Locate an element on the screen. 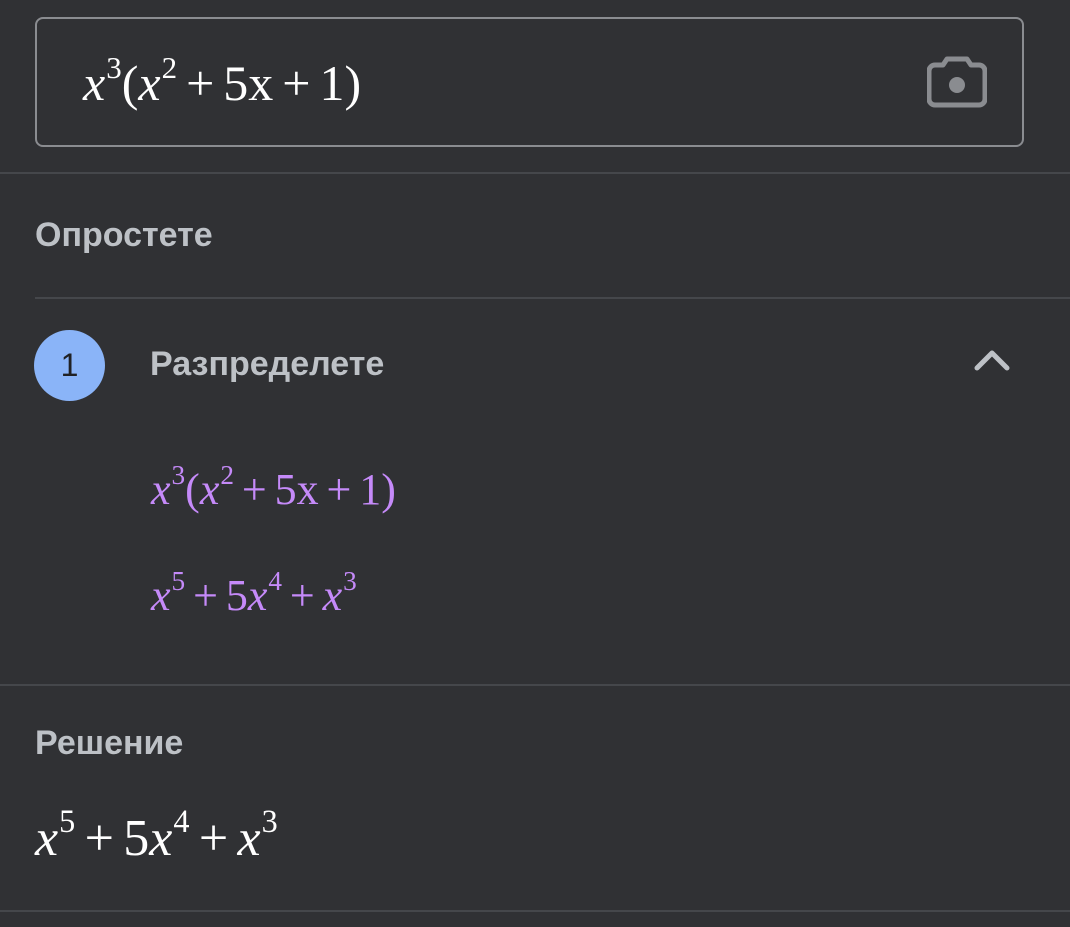  step-exponent: 4 is located at coordinates (275, 581).